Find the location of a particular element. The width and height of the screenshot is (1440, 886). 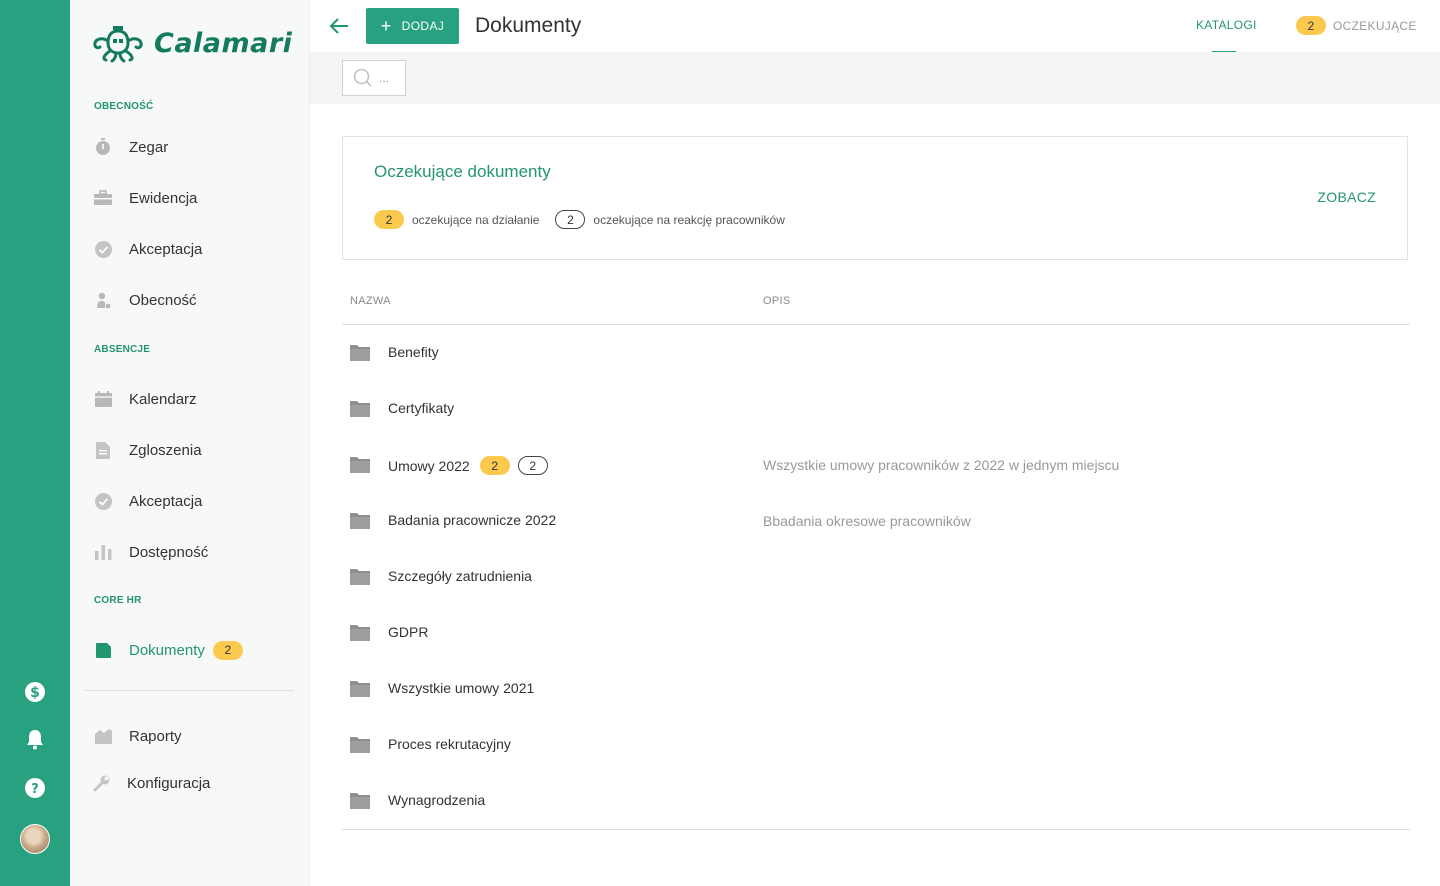

briefcase-icon is located at coordinates (103, 198).